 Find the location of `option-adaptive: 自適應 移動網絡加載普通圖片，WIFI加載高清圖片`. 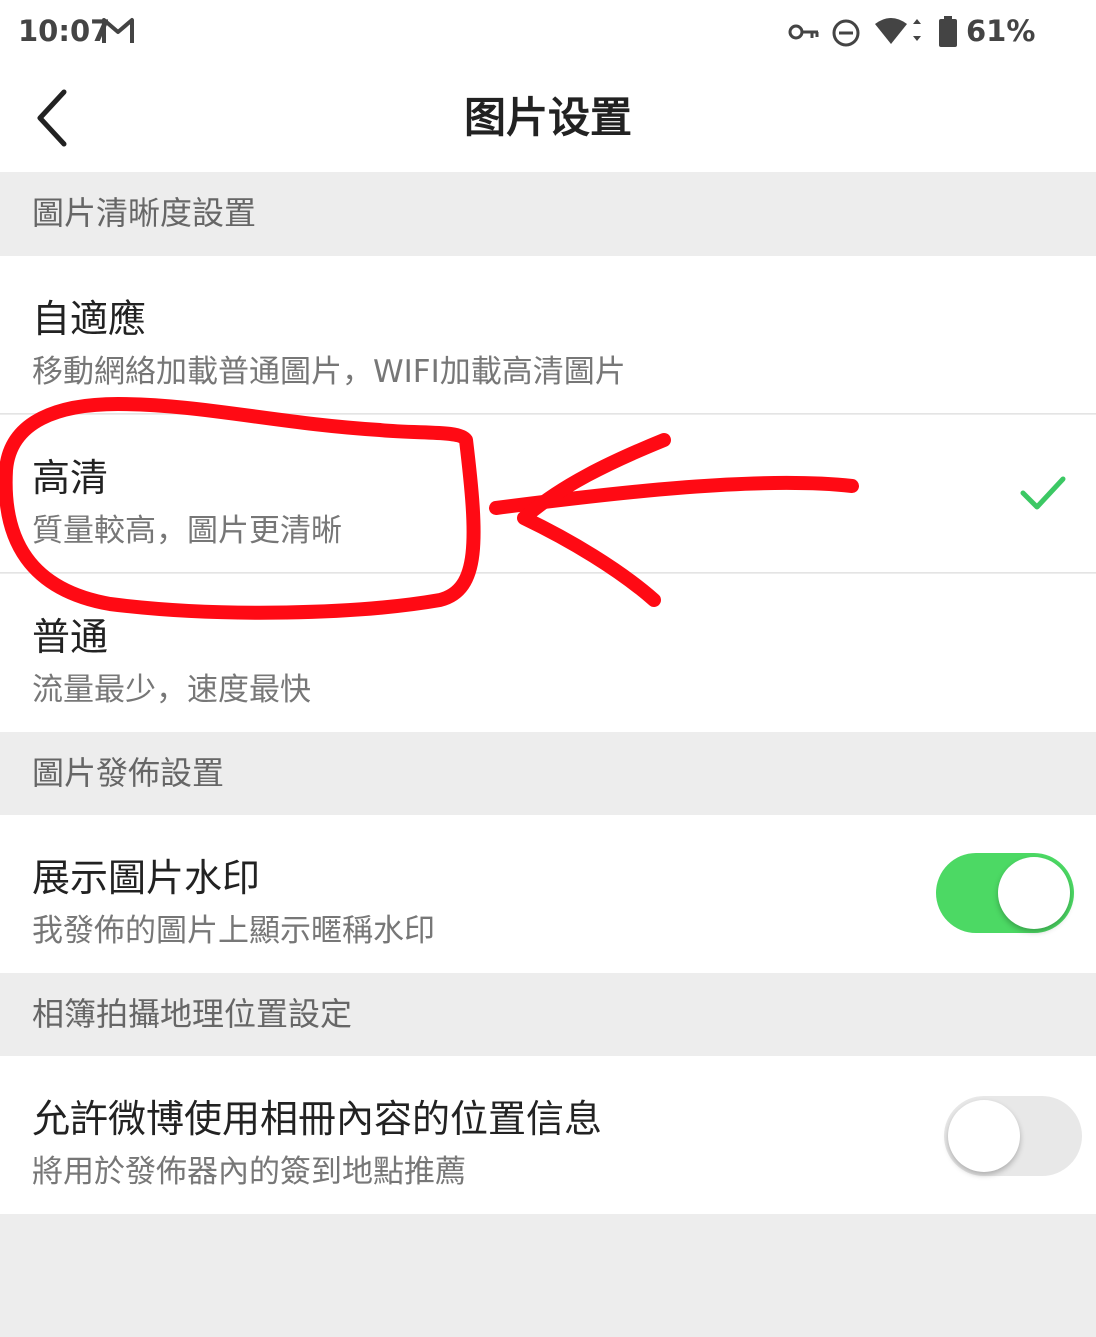

option-adaptive: 自適應 移動網絡加載普通圖片，WIFI加載高清圖片 is located at coordinates (548, 335).